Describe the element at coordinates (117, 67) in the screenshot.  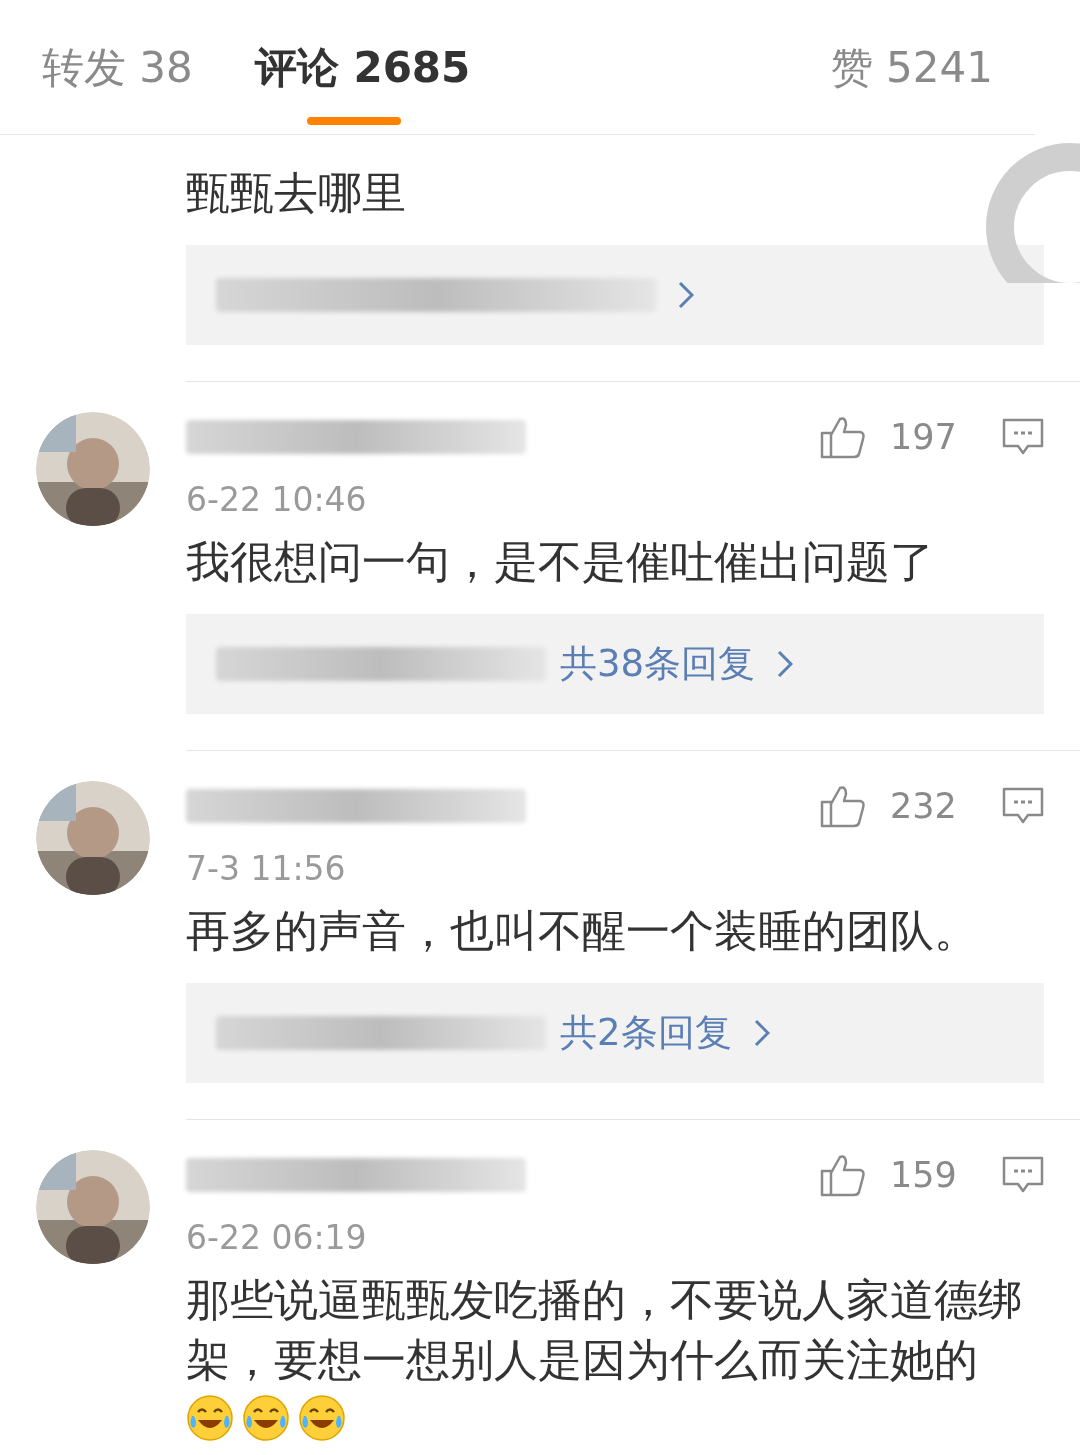
I see `tab: 转发 38` at that location.